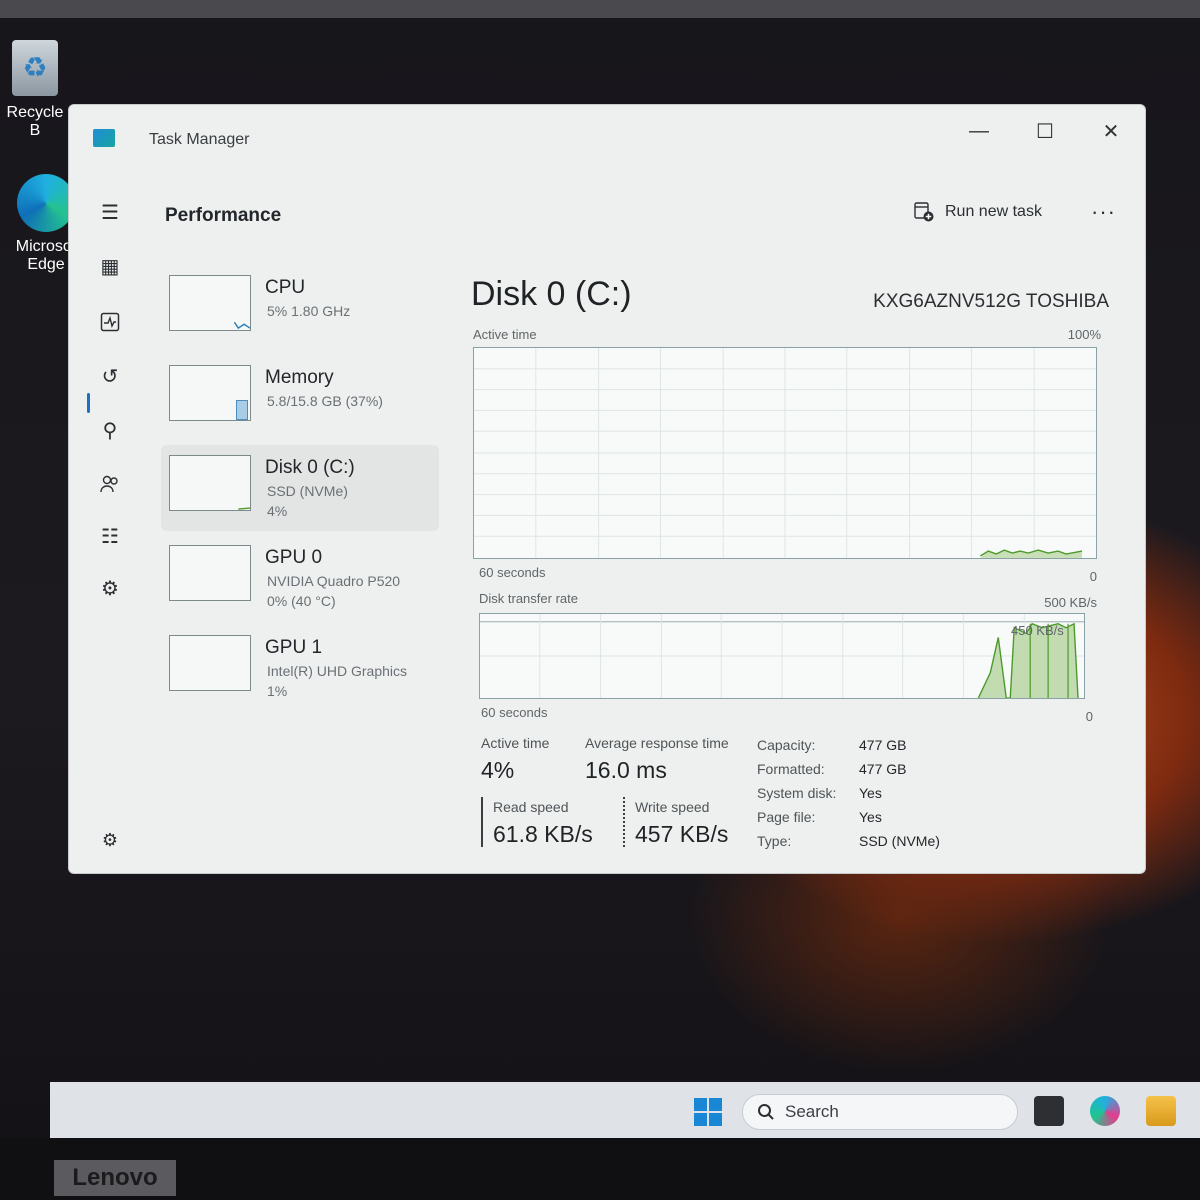  Describe the element at coordinates (285, 287) in the screenshot. I see `perf-item-name: CPU` at that location.